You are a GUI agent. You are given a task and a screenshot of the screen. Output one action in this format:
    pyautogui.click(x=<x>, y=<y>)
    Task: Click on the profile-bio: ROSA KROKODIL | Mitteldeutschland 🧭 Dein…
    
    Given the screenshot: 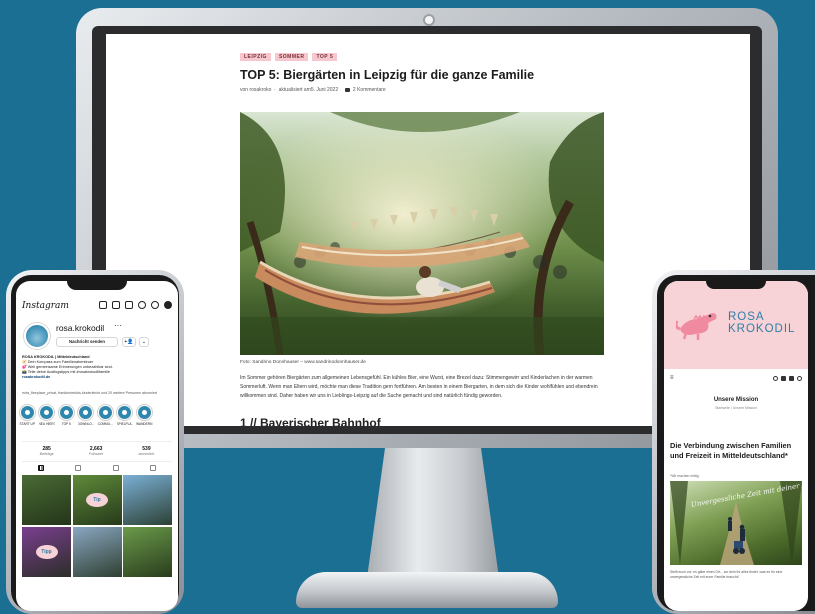 What is the action you would take?
    pyautogui.click(x=97, y=367)
    